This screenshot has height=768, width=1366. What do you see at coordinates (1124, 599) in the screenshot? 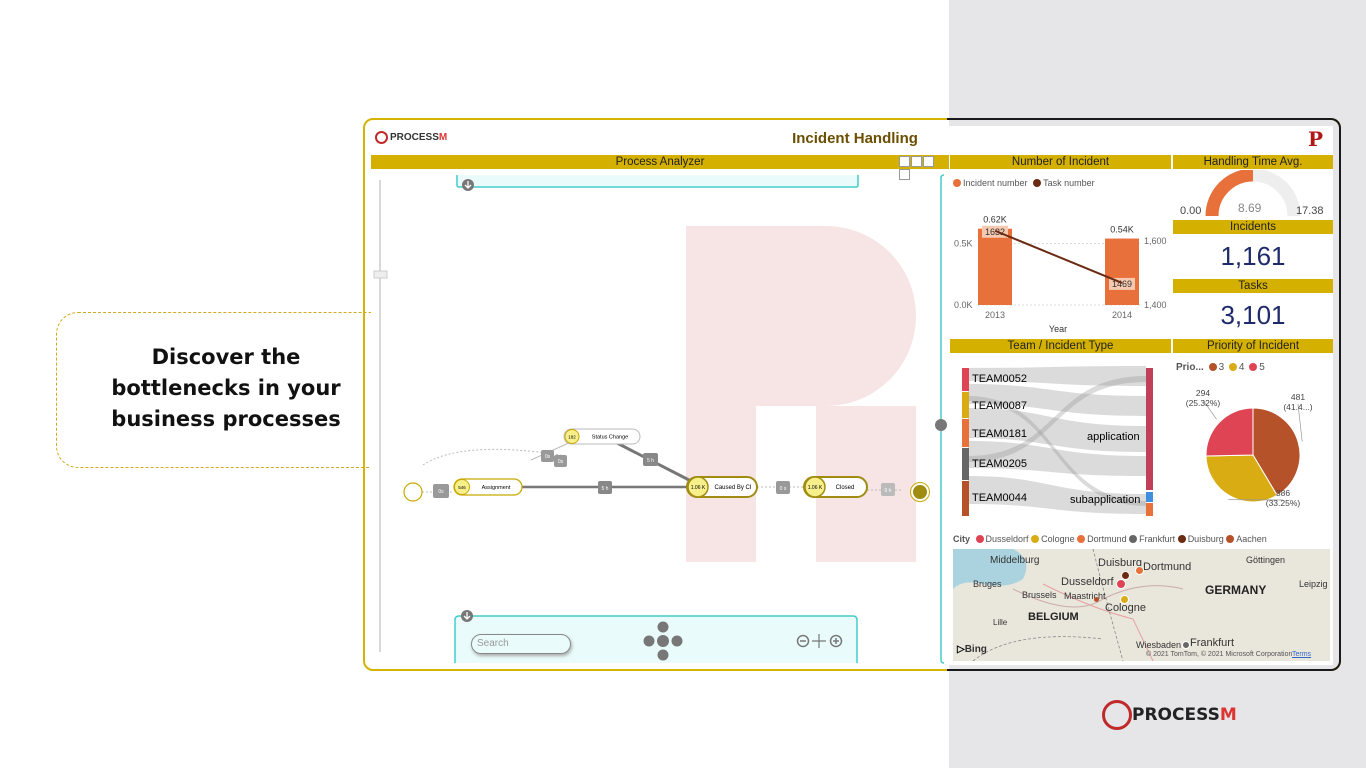
I see `map-marker-cologne` at bounding box center [1124, 599].